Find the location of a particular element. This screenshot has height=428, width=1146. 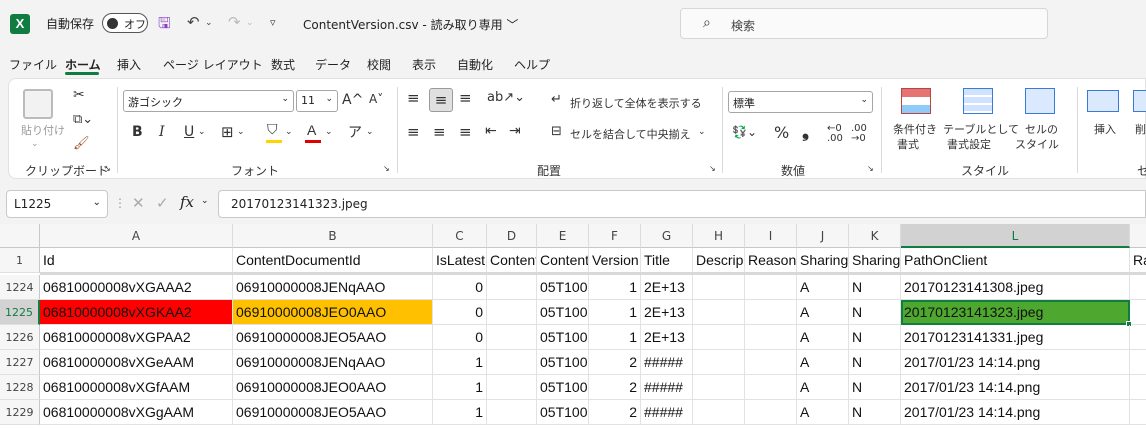

shrink-font-icon: A˅ is located at coordinates (376, 99).